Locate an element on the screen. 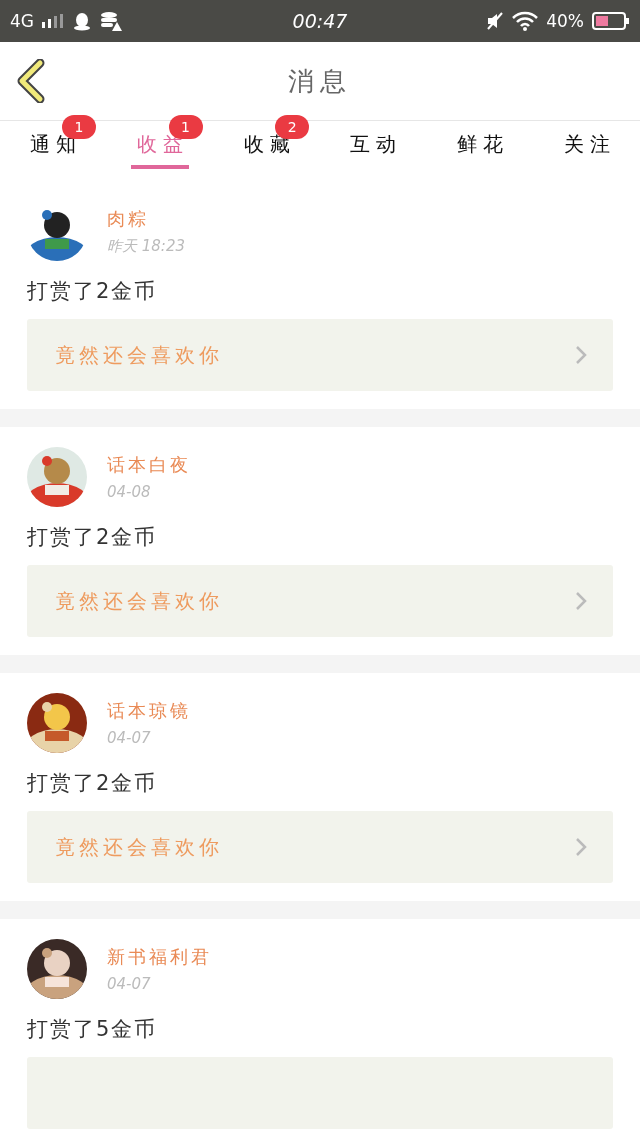 This screenshot has height=1138, width=640. timestamp: 昨天 18:23 is located at coordinates (146, 246).